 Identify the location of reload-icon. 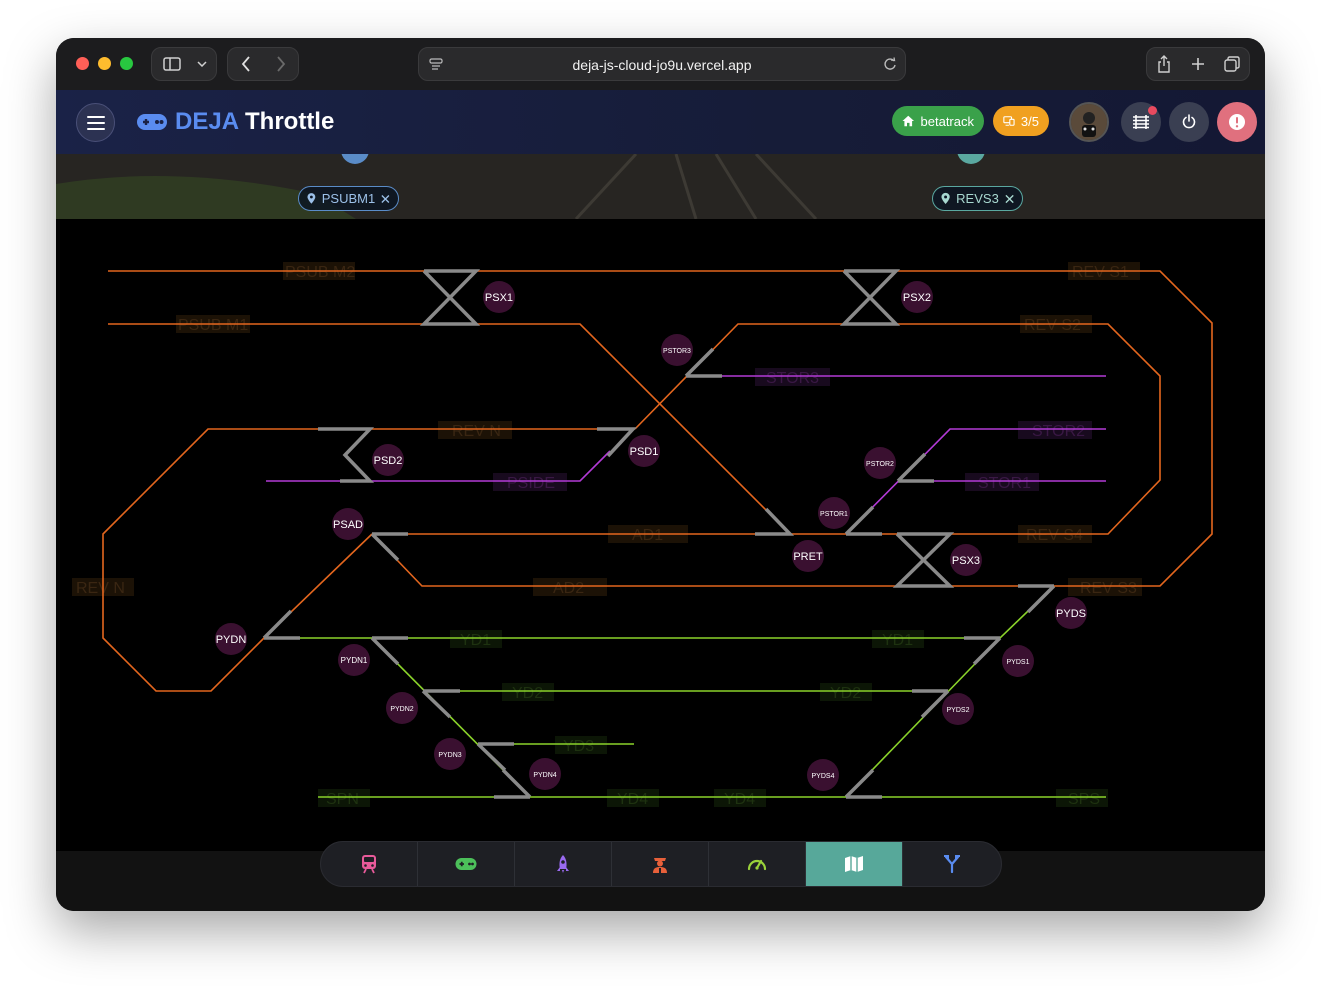
(890, 66).